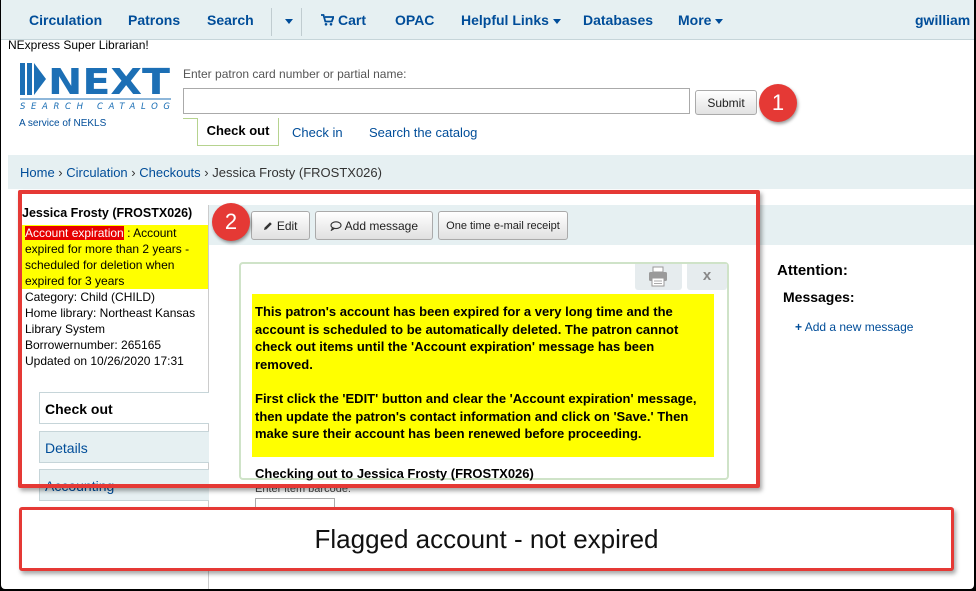  What do you see at coordinates (231, 222) in the screenshot?
I see `annotation-step-2: 2` at bounding box center [231, 222].